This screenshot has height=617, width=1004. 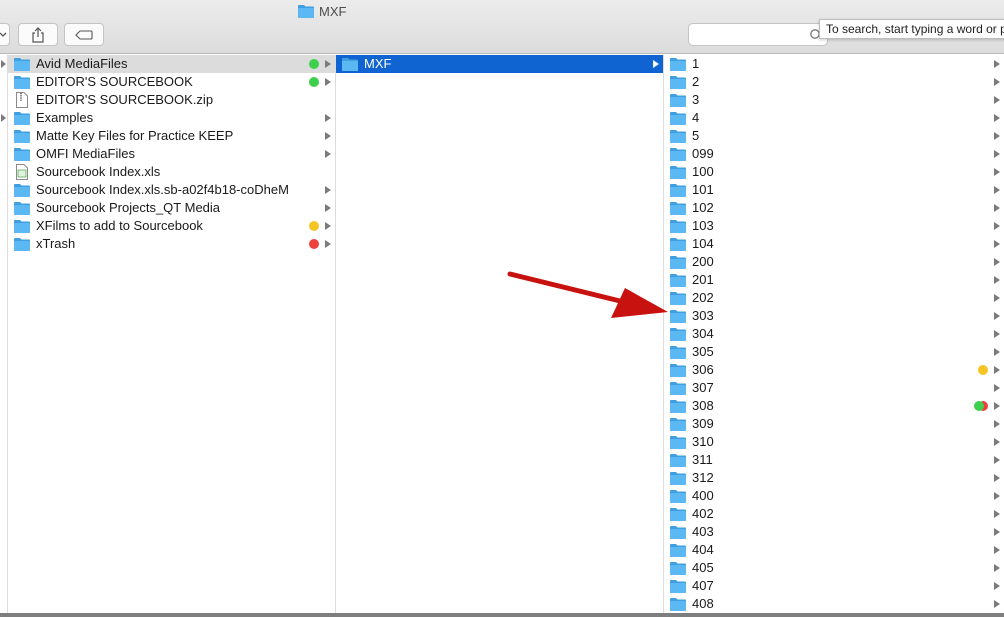 I want to click on view-options-button, so click(x=5, y=34).